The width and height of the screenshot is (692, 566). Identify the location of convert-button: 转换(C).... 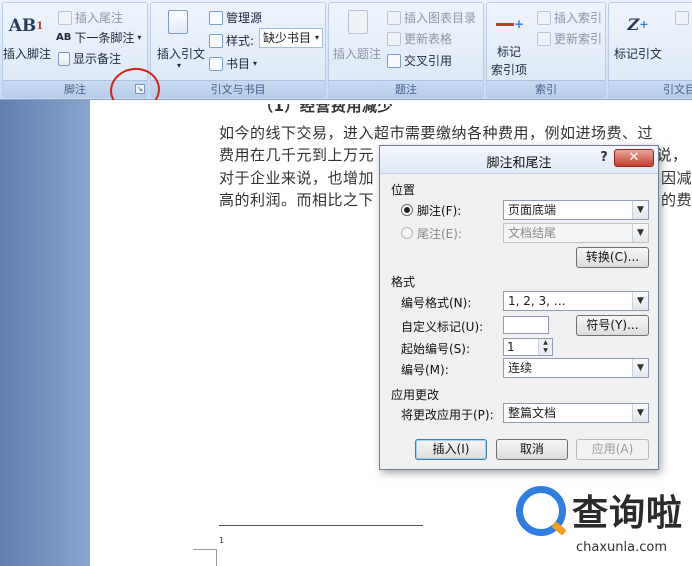
(612, 257).